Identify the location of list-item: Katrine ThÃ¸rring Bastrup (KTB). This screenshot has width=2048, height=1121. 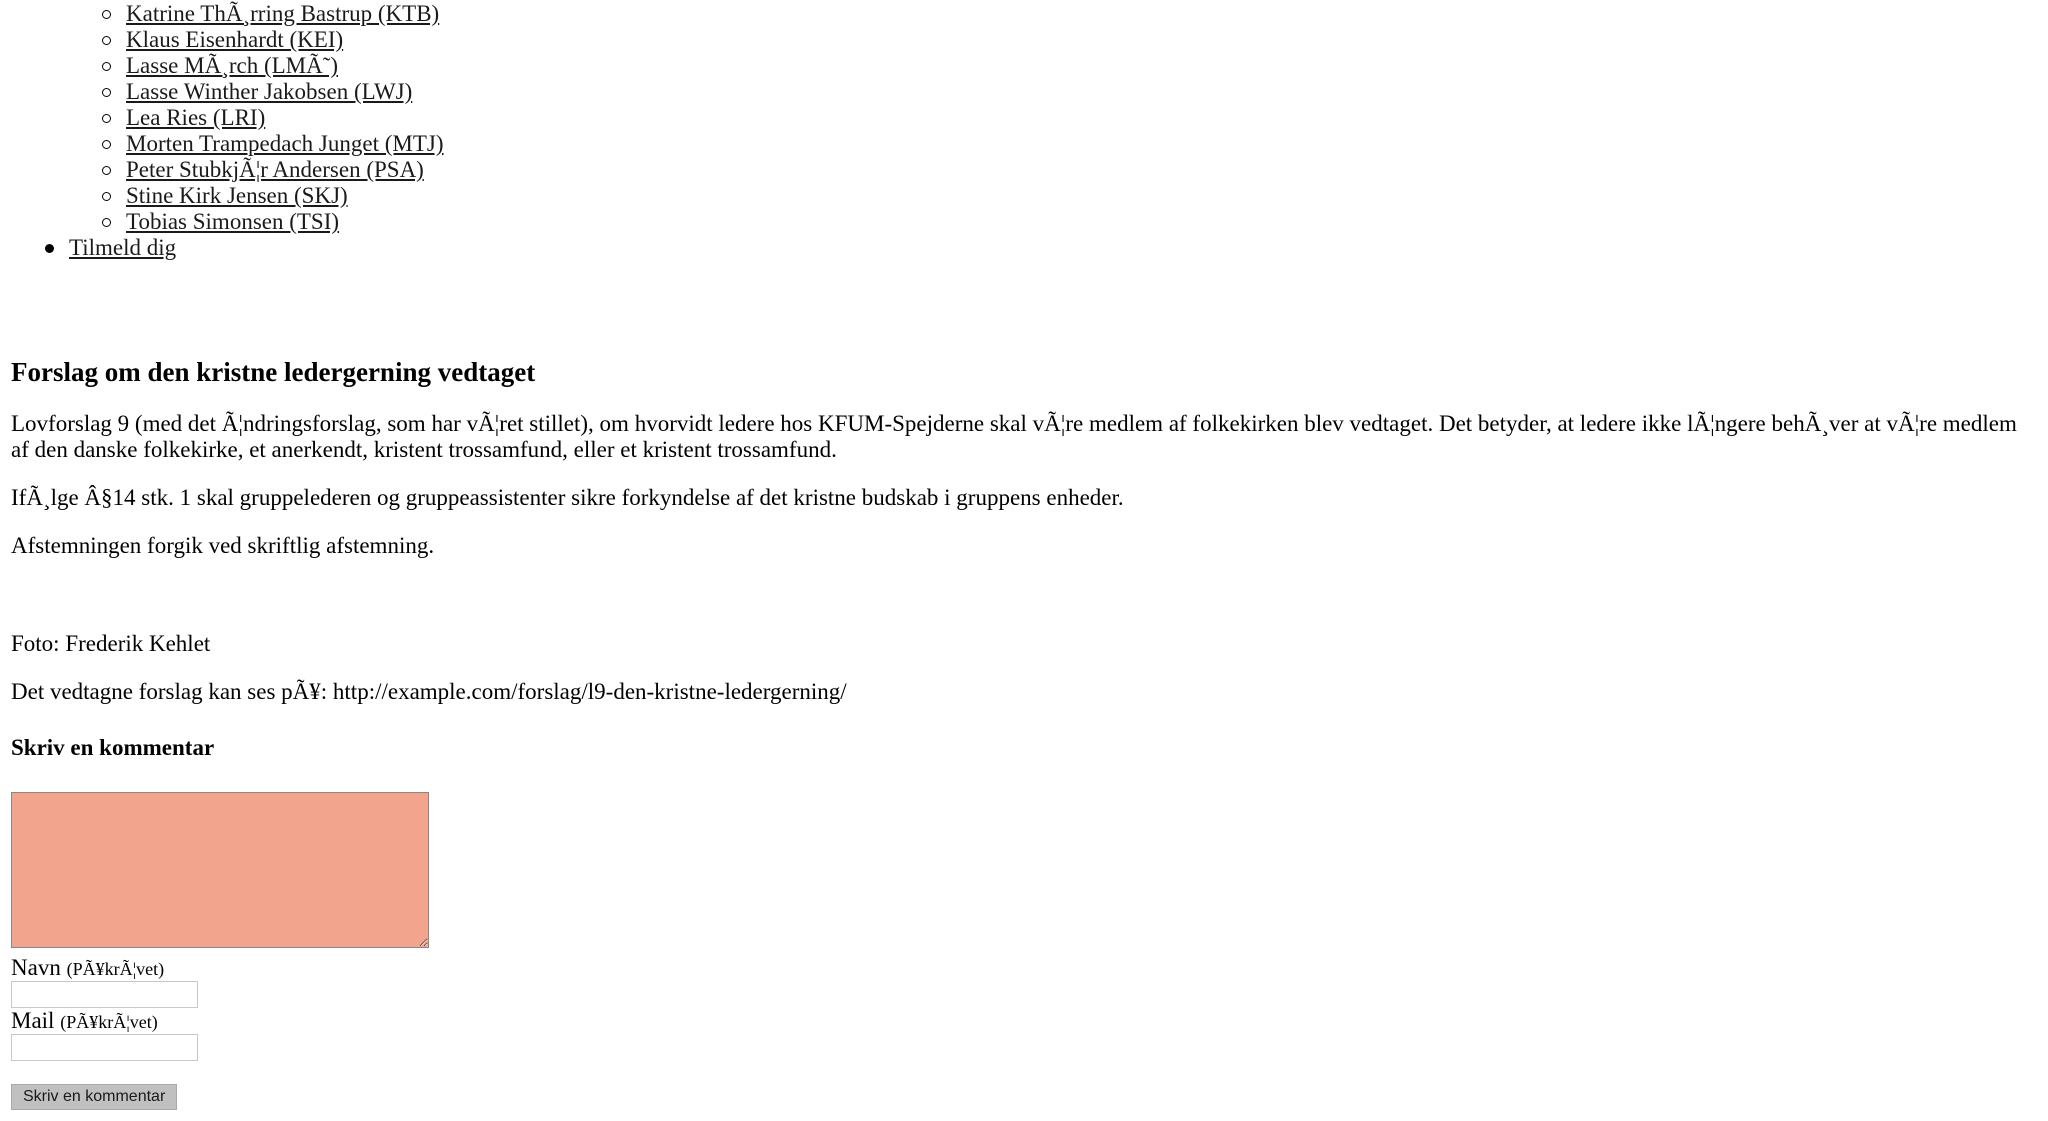
(251, 14).